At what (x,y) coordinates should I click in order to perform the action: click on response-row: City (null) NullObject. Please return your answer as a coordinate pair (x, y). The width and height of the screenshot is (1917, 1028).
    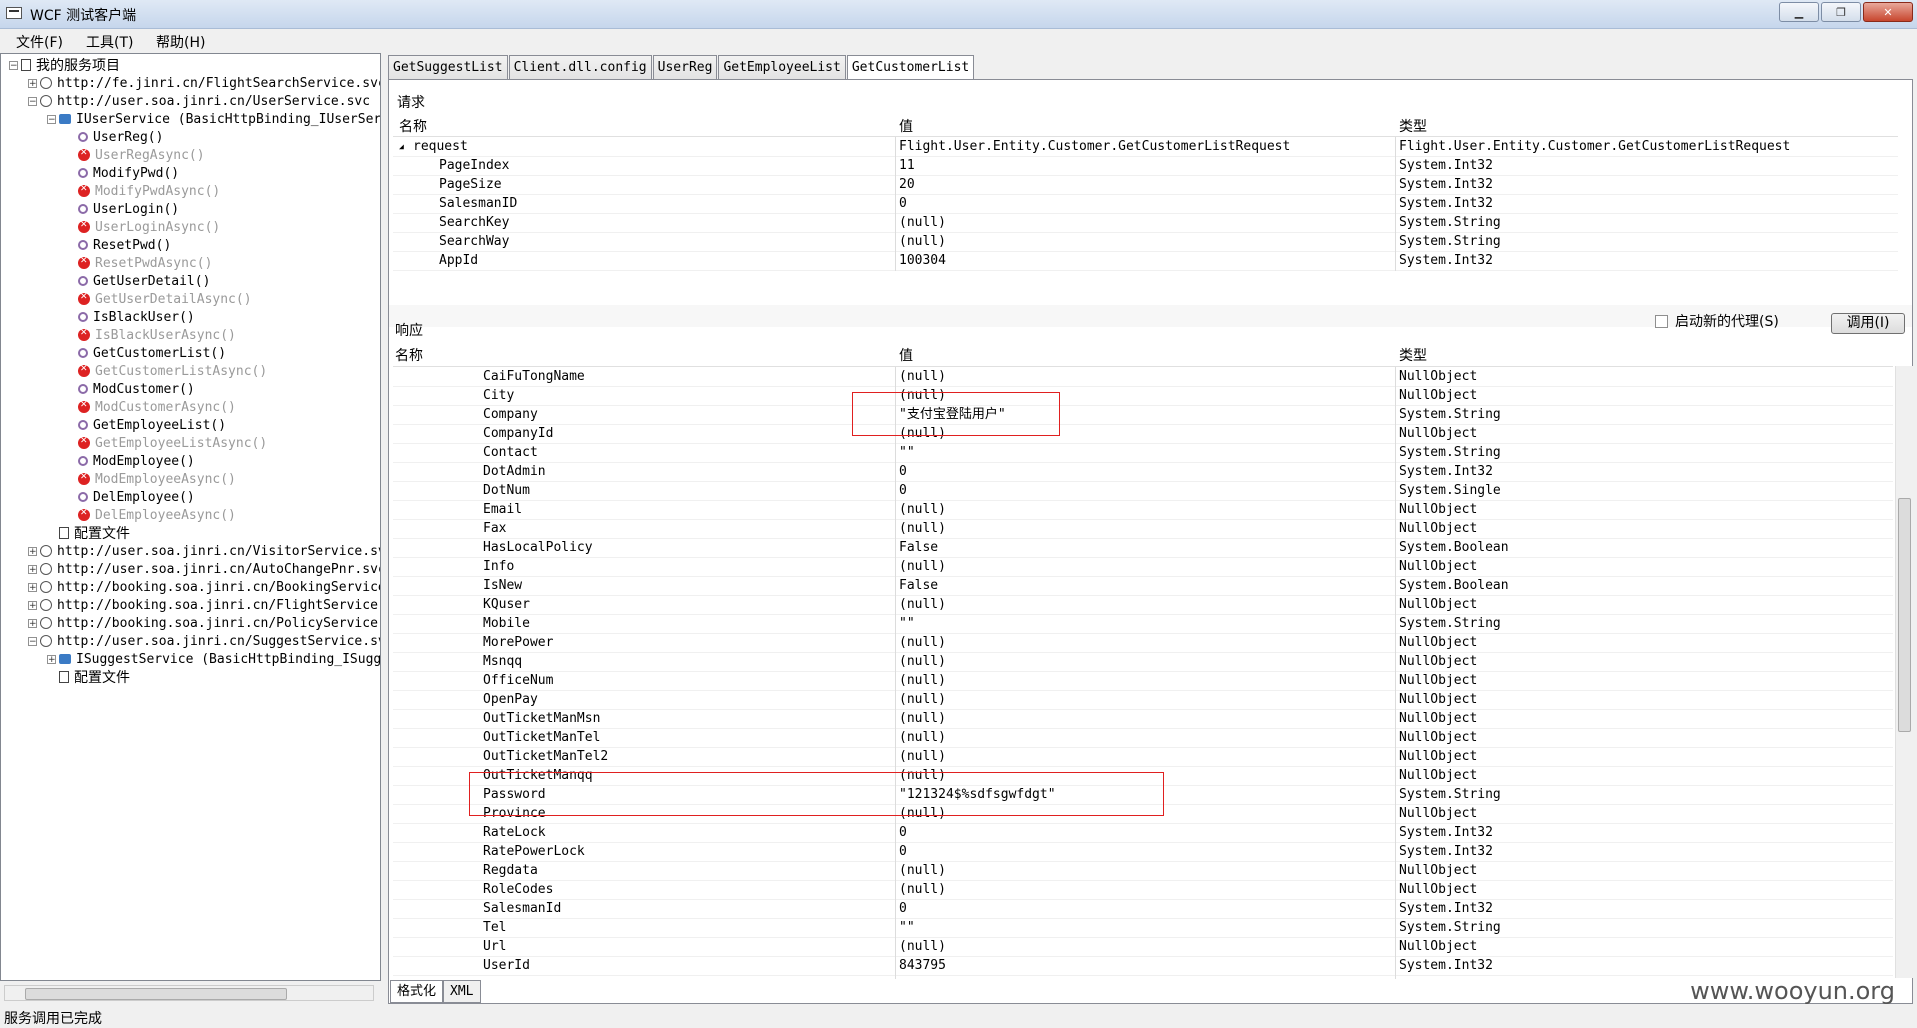
    Looking at the image, I should click on (1143, 396).